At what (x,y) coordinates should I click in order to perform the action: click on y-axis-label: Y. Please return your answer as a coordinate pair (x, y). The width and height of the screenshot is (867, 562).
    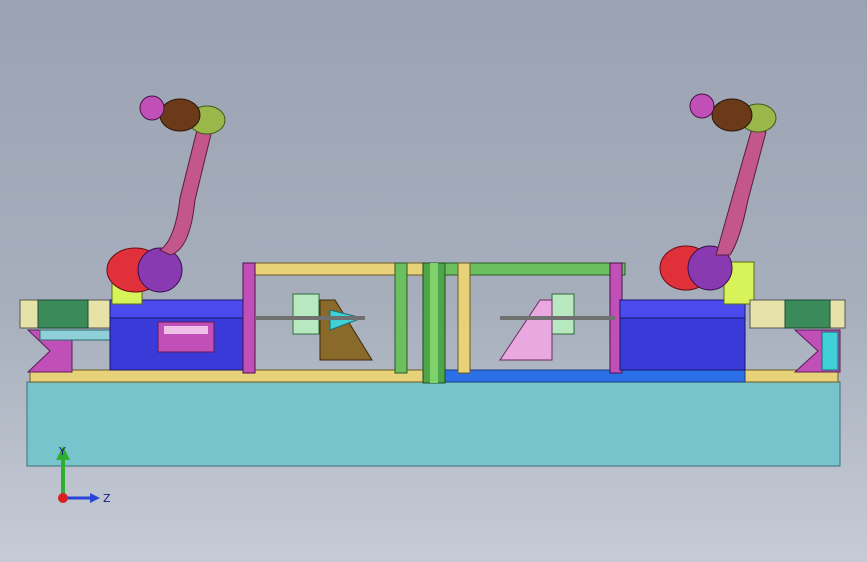
    Looking at the image, I should click on (62, 451).